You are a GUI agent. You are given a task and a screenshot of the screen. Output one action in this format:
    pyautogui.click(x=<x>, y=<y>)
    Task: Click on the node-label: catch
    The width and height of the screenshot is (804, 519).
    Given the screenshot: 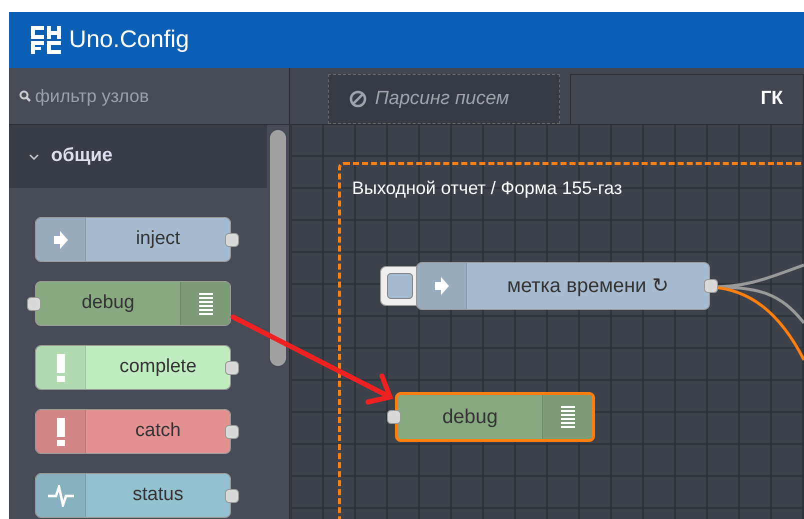 What is the action you would take?
    pyautogui.click(x=158, y=431)
    